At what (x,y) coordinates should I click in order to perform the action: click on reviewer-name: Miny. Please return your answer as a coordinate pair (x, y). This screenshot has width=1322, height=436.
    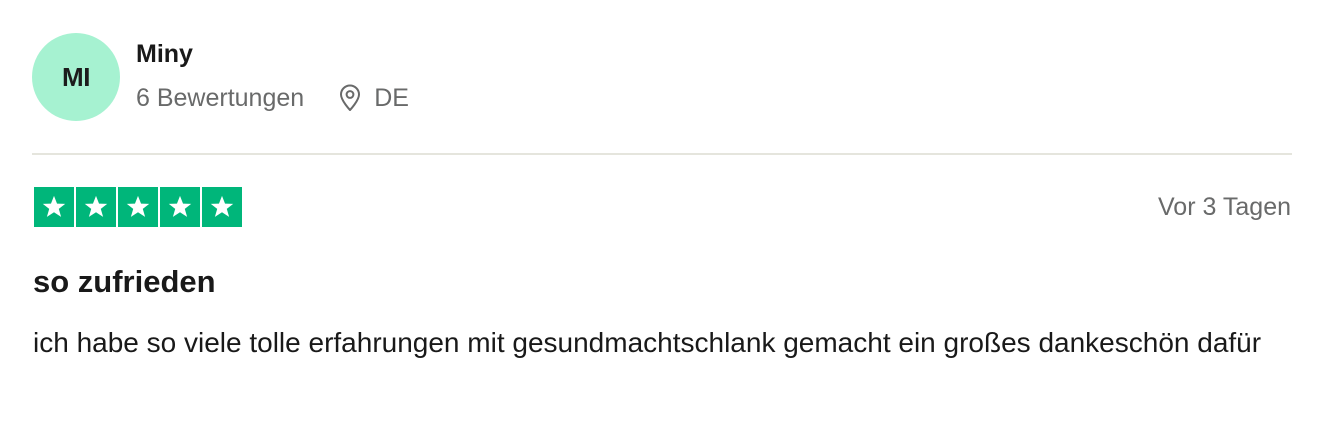
    Looking at the image, I should click on (272, 54).